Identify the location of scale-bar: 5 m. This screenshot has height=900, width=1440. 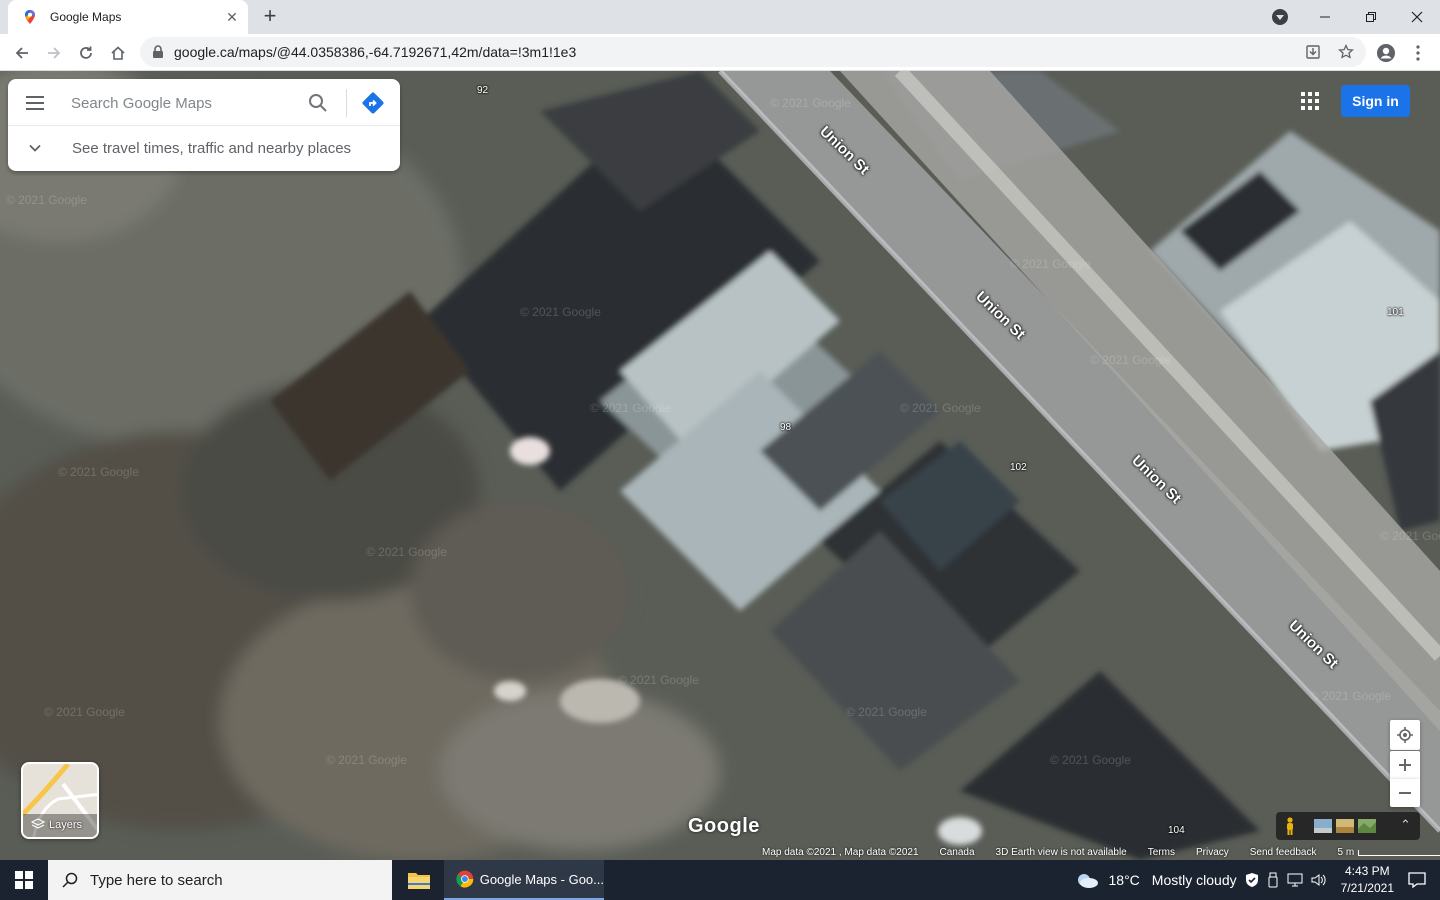
(1388, 852).